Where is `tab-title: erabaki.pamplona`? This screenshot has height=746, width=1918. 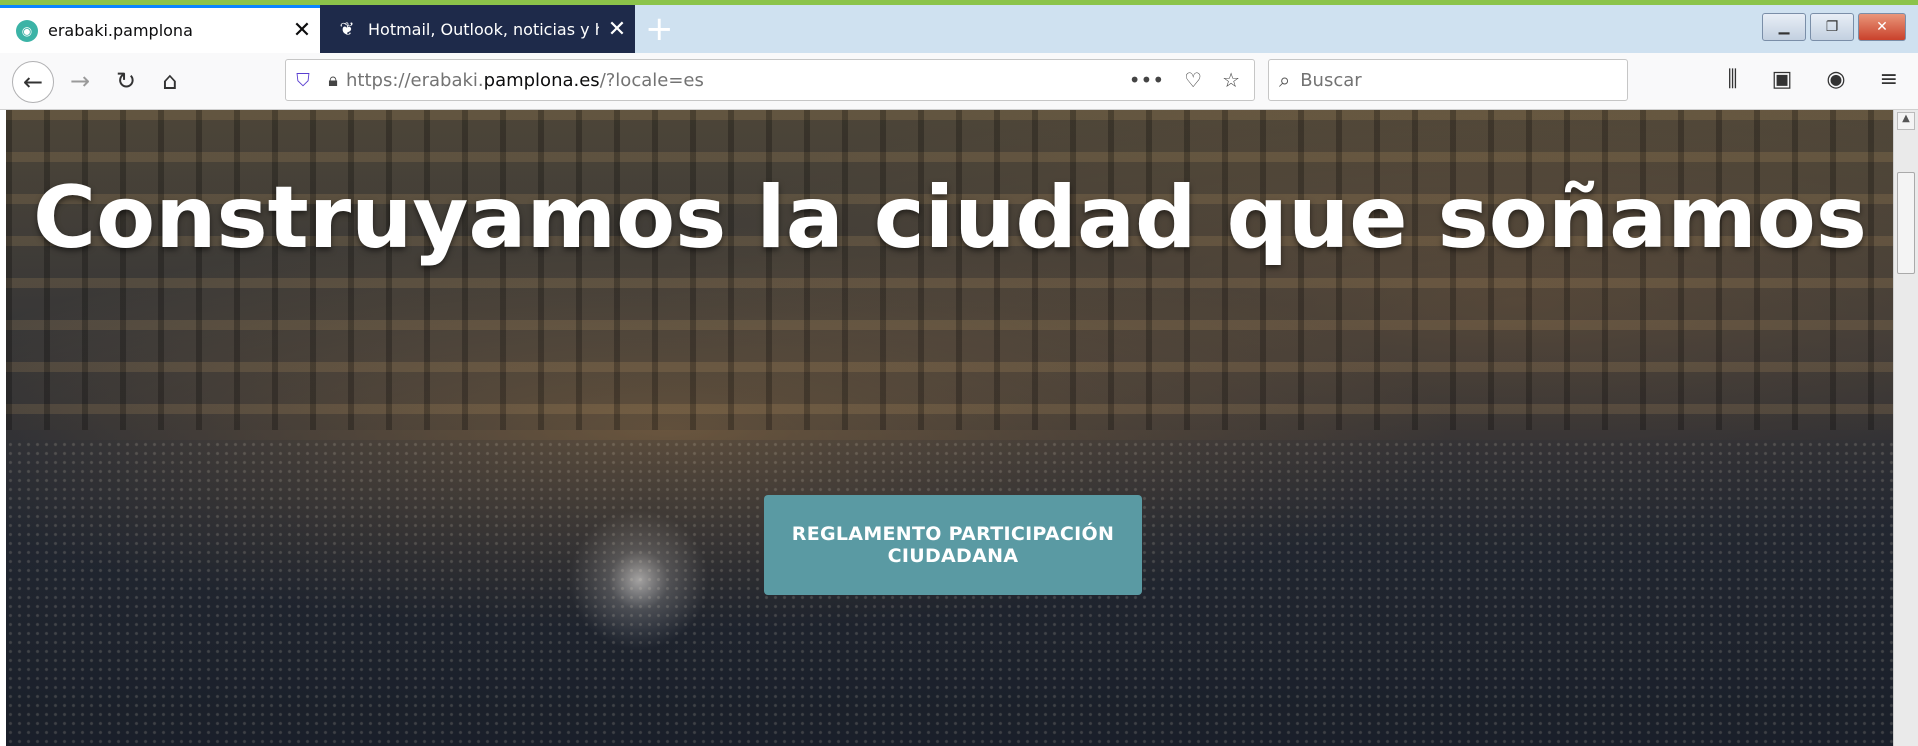 tab-title: erabaki.pamplona is located at coordinates (120, 30).